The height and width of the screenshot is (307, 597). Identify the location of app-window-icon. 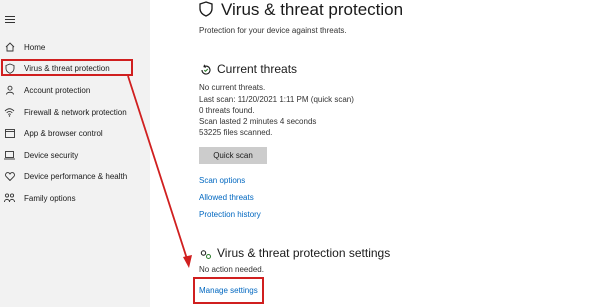
(9, 133).